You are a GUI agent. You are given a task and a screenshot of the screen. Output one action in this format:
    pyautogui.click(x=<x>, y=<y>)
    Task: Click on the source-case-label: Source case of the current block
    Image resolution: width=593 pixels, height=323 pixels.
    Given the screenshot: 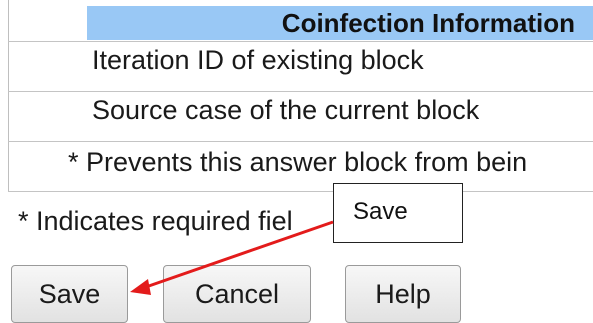 What is the action you would take?
    pyautogui.click(x=286, y=110)
    